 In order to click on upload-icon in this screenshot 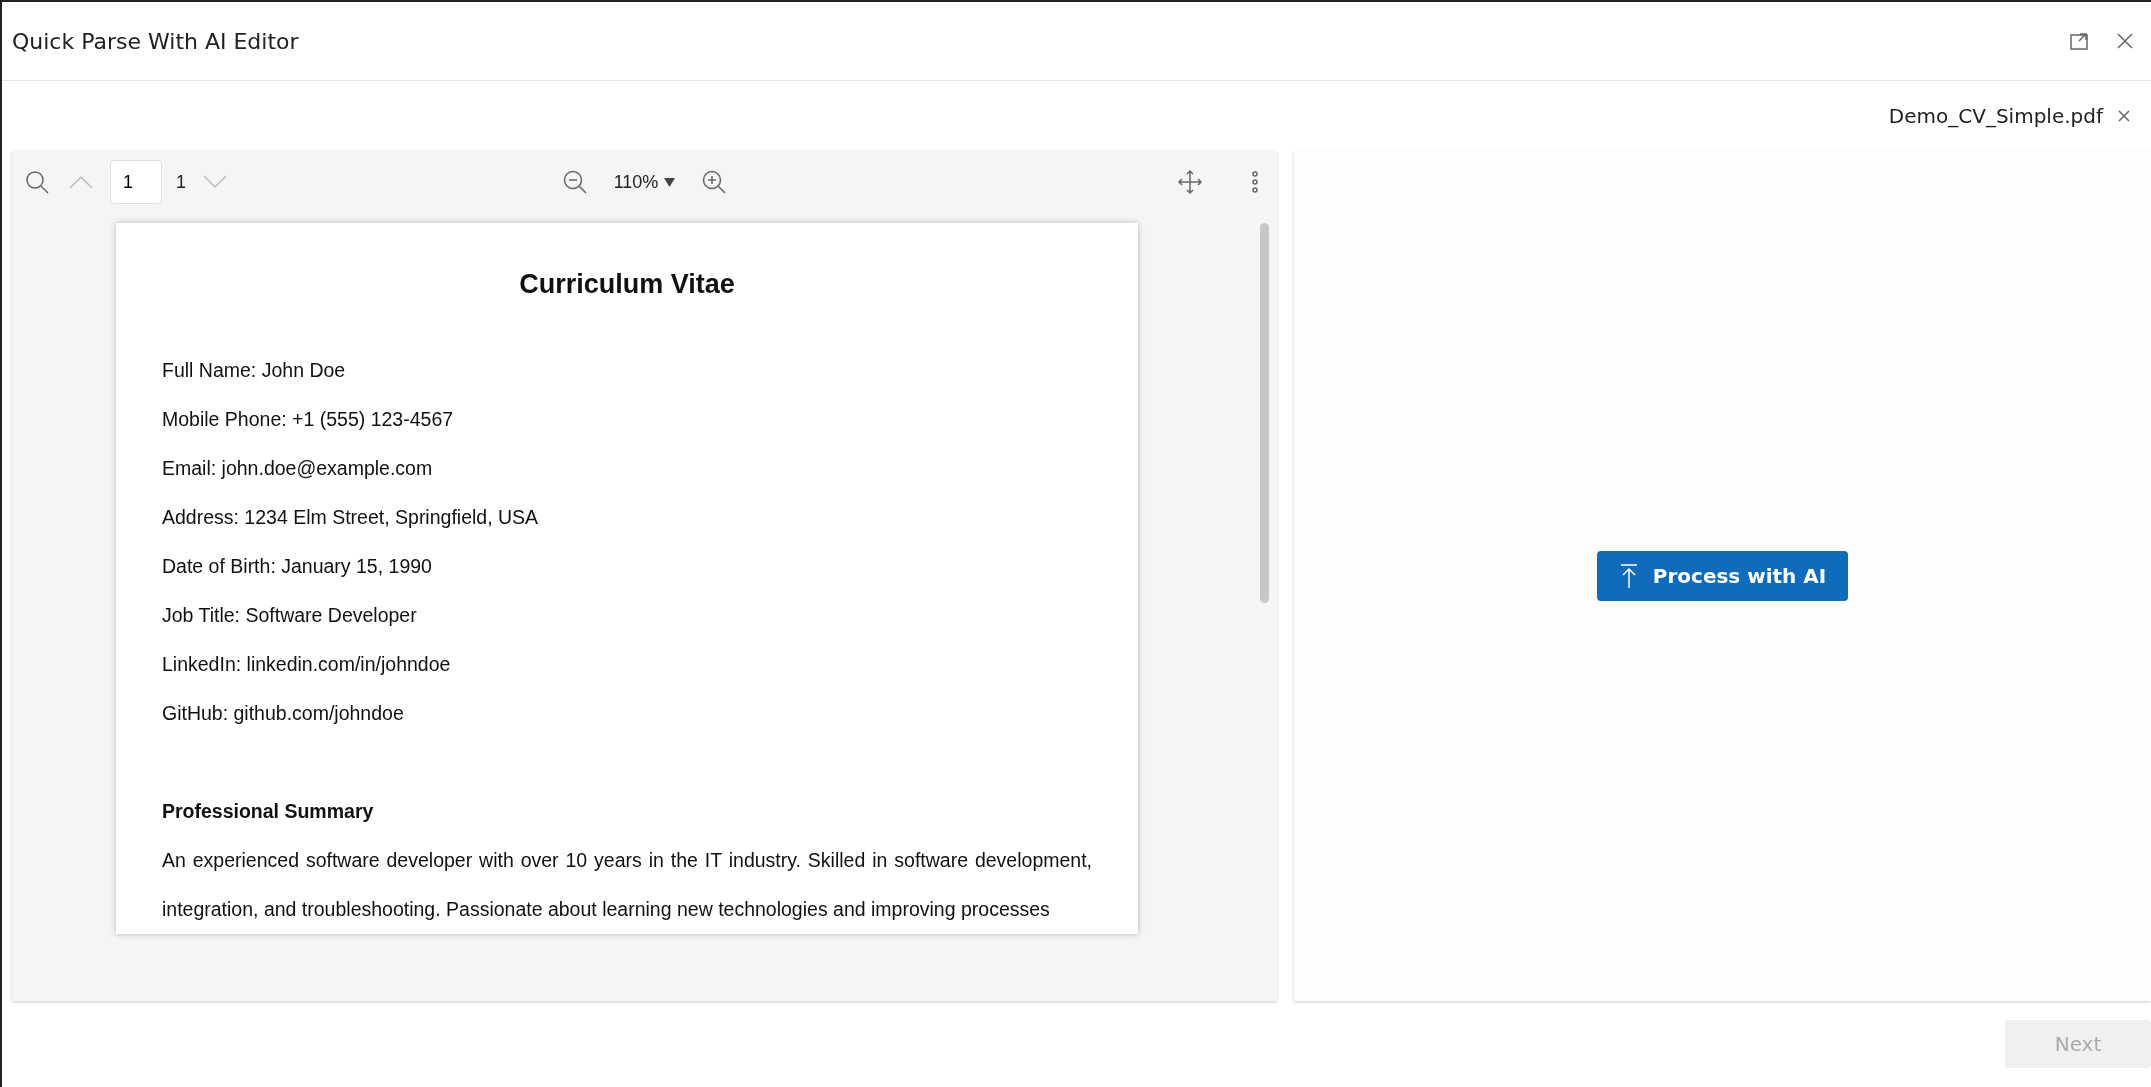, I will do `click(1628, 576)`.